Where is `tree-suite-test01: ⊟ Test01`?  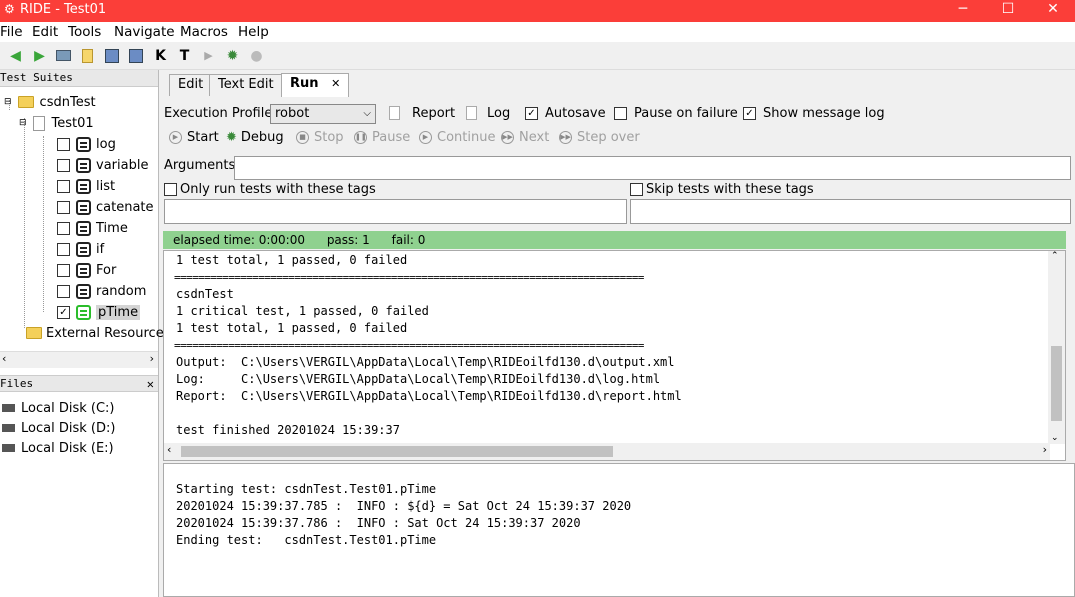
tree-suite-test01: ⊟ Test01 is located at coordinates (56, 123).